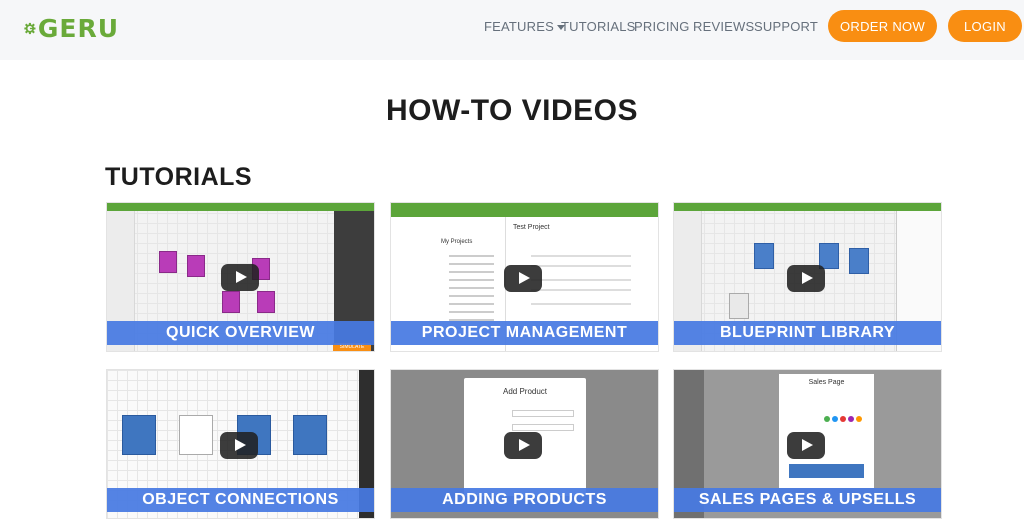 This screenshot has width=1024, height=527. What do you see at coordinates (240, 333) in the screenshot?
I see `video-caption: QUICK OVERVIEW` at bounding box center [240, 333].